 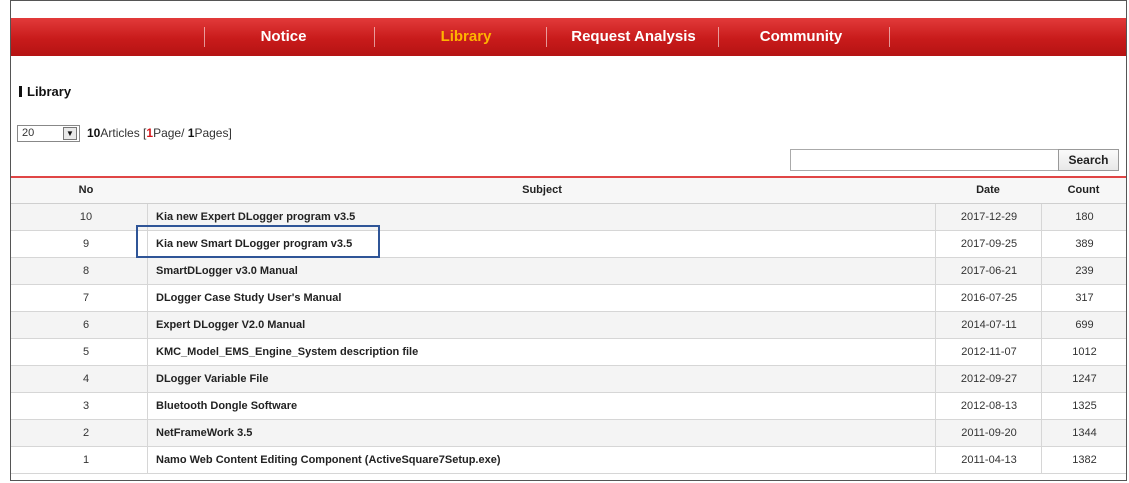 What do you see at coordinates (28, 133) in the screenshot?
I see `page-size-value: 20` at bounding box center [28, 133].